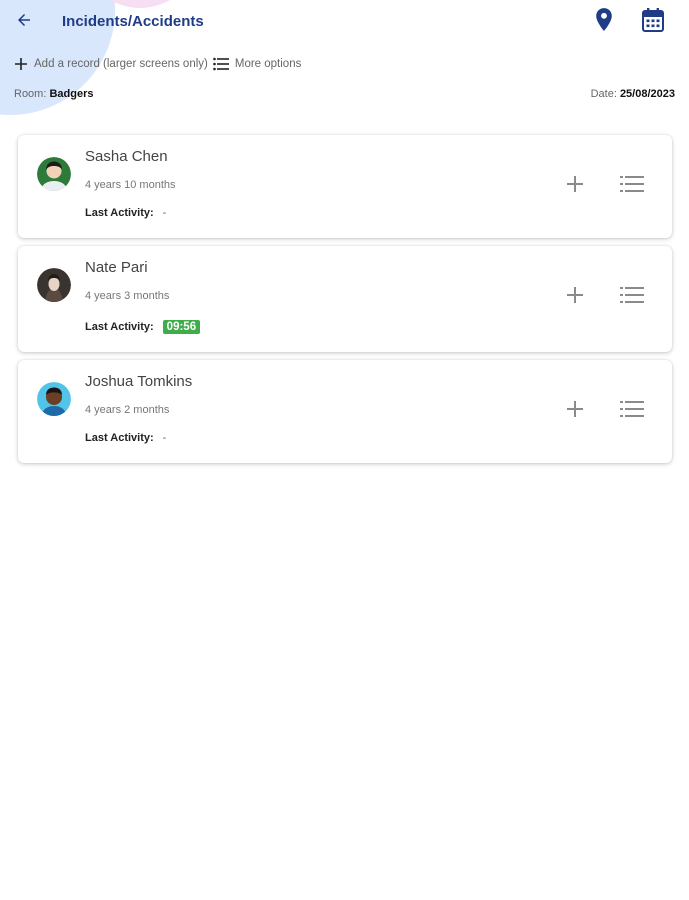  I want to click on date-label: Date:, so click(603, 94).